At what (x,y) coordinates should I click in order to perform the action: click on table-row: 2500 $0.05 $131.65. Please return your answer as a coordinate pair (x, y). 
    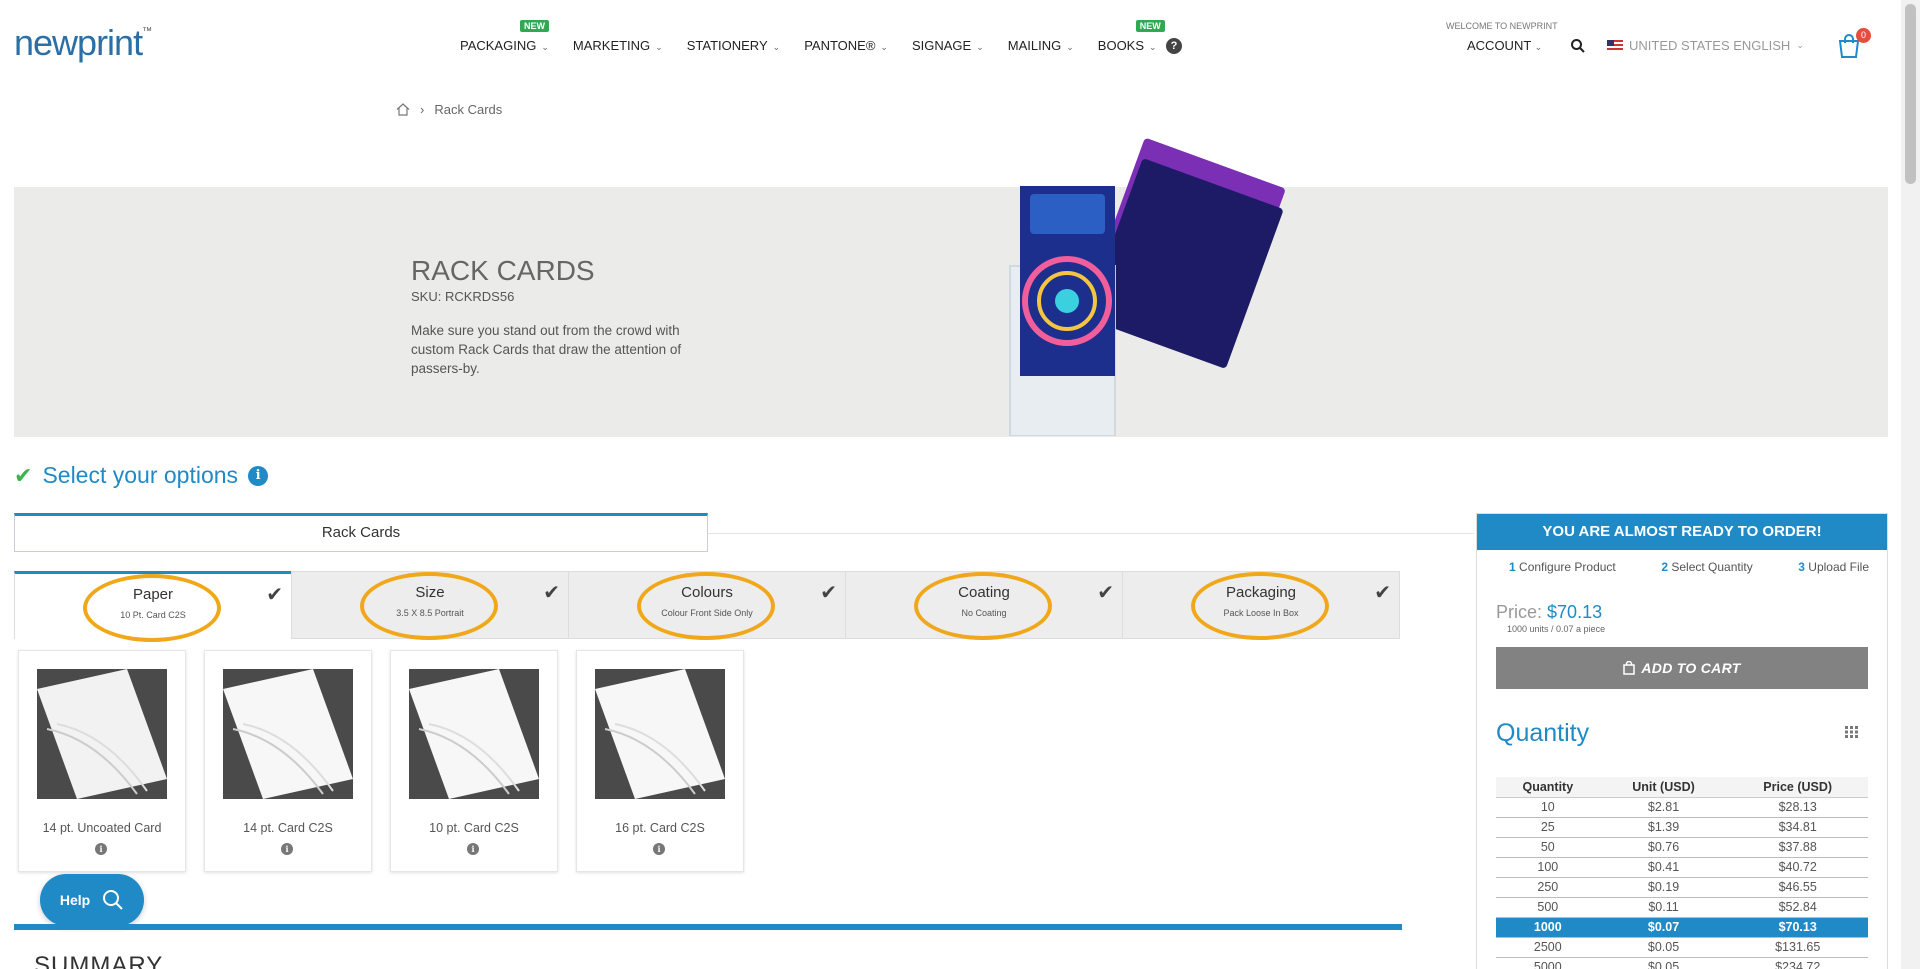
    Looking at the image, I should click on (1682, 947).